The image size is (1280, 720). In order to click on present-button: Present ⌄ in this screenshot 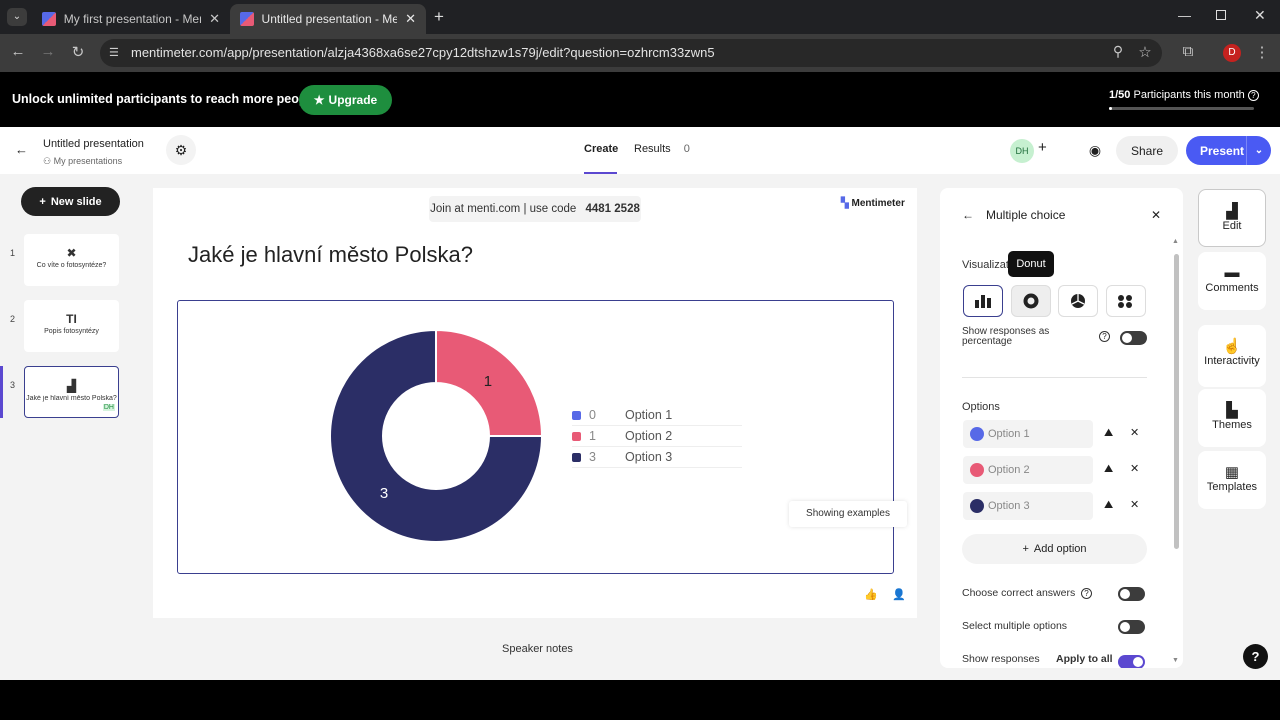, I will do `click(1228, 150)`.